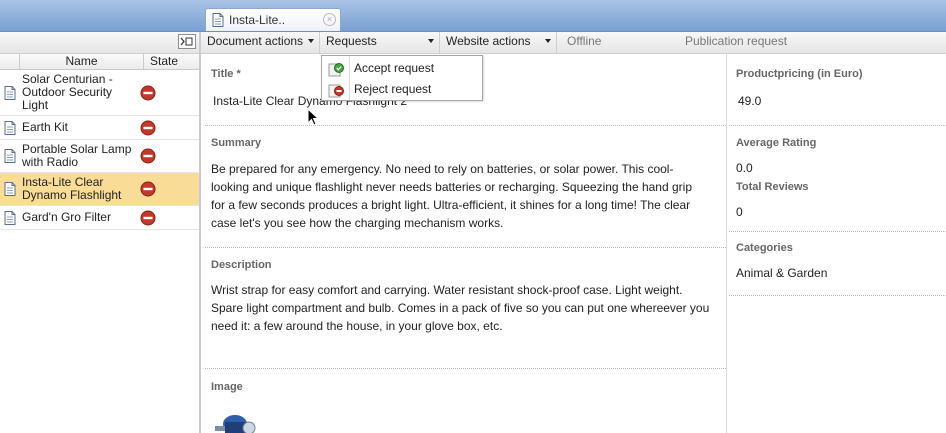 Image resolution: width=946 pixels, height=433 pixels. I want to click on document-tab-bar: Insta-Lite.. ×, so click(473, 16).